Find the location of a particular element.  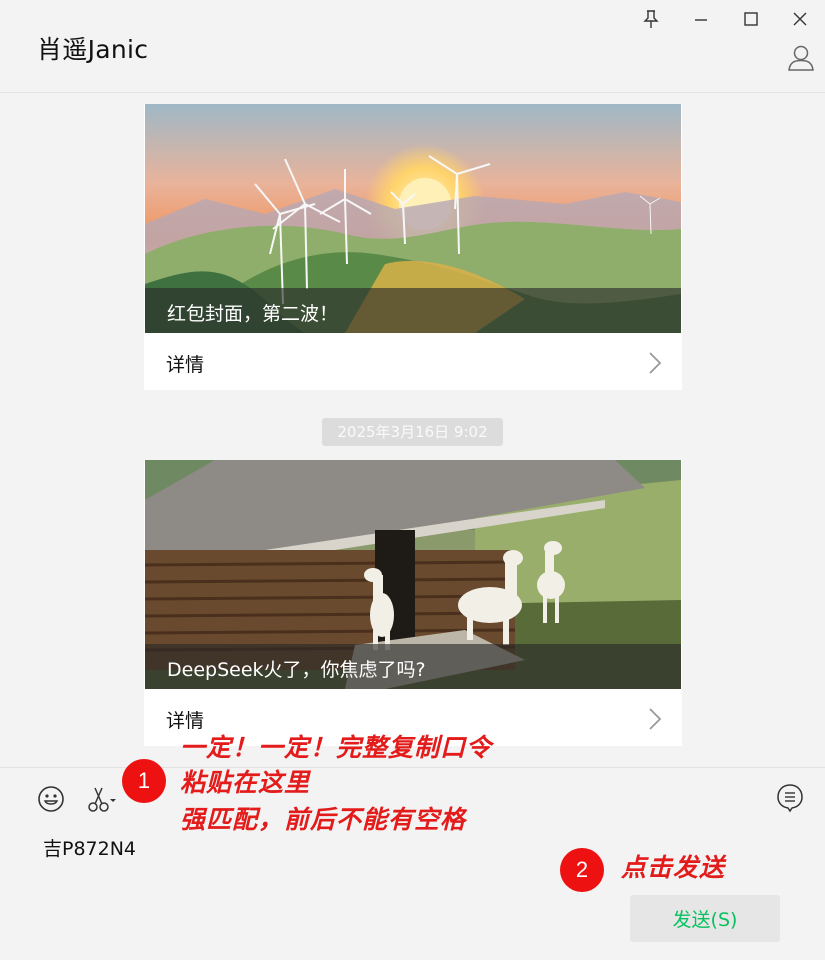

message-timestamp: 2025年3月16日 9:02 is located at coordinates (412, 432).